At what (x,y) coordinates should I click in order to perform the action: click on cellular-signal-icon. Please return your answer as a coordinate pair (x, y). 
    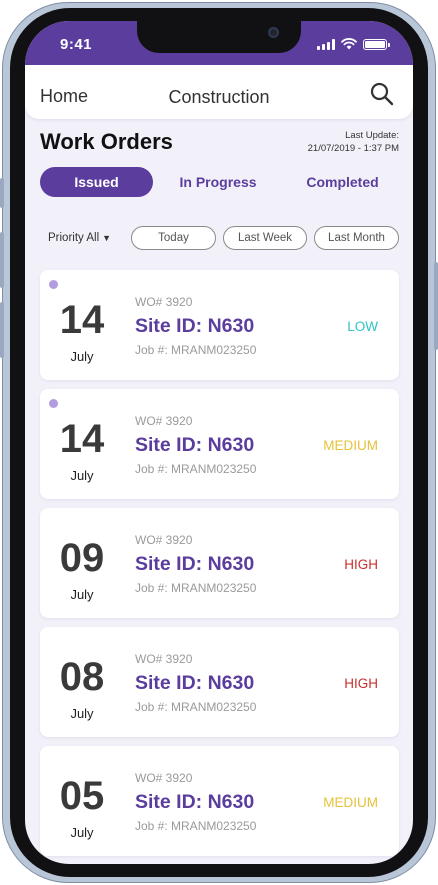
    Looking at the image, I should click on (326, 44).